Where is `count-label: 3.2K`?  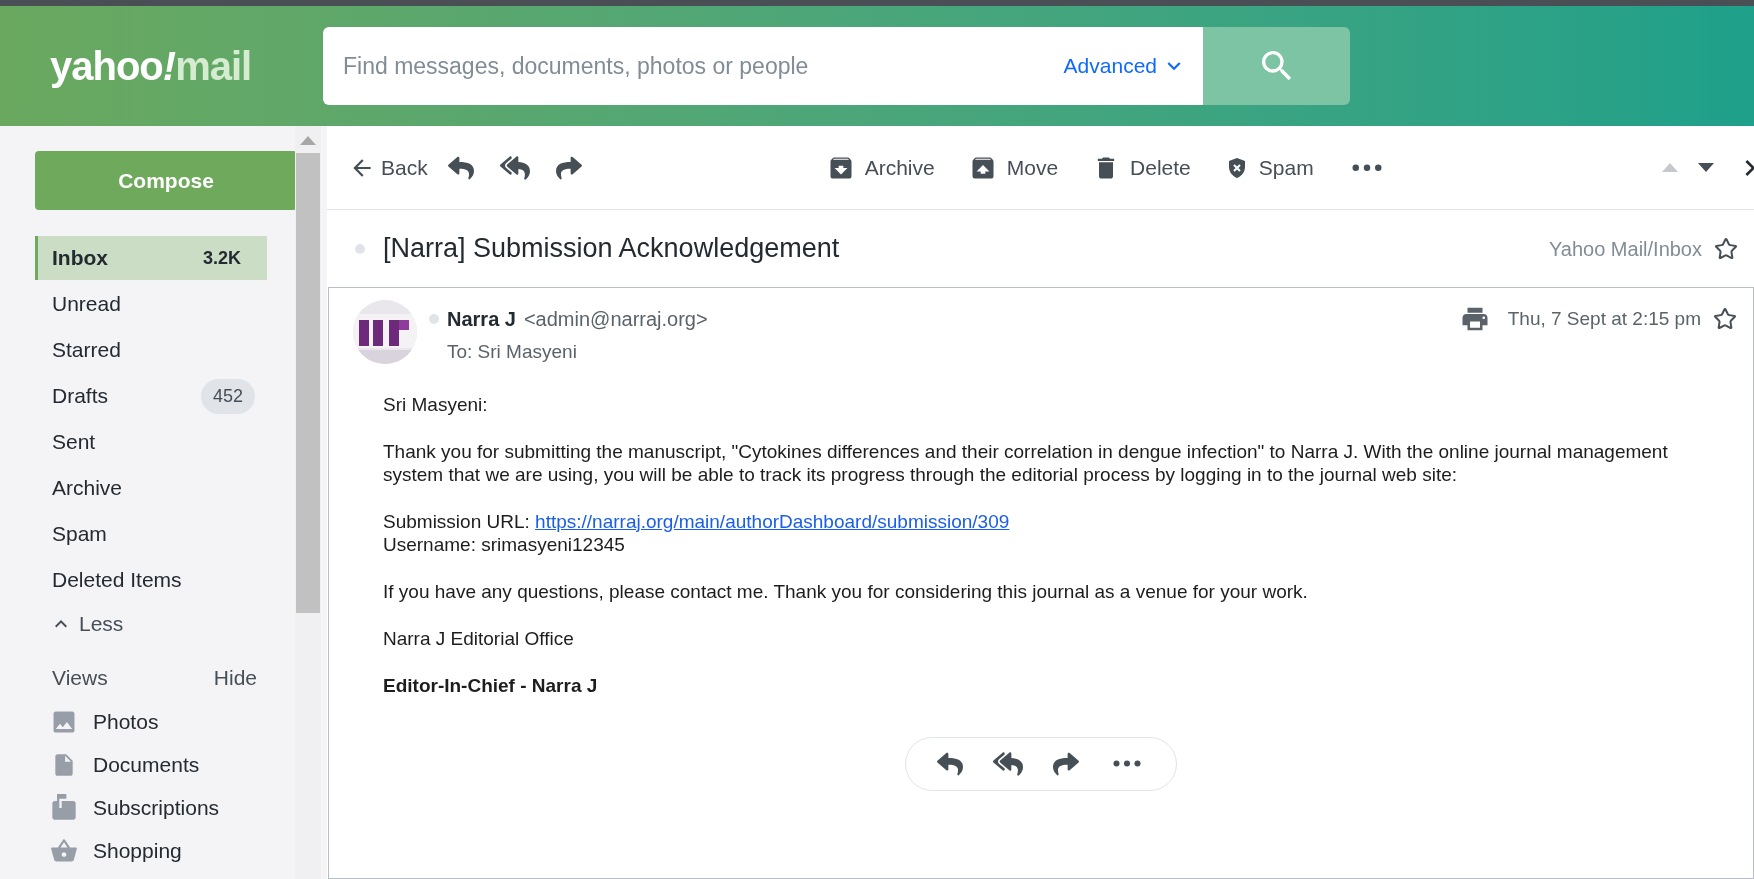
count-label: 3.2K is located at coordinates (221, 258).